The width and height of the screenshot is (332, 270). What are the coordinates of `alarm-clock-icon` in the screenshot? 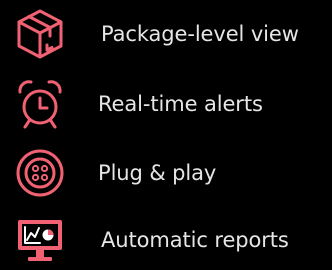 It's located at (40, 104).